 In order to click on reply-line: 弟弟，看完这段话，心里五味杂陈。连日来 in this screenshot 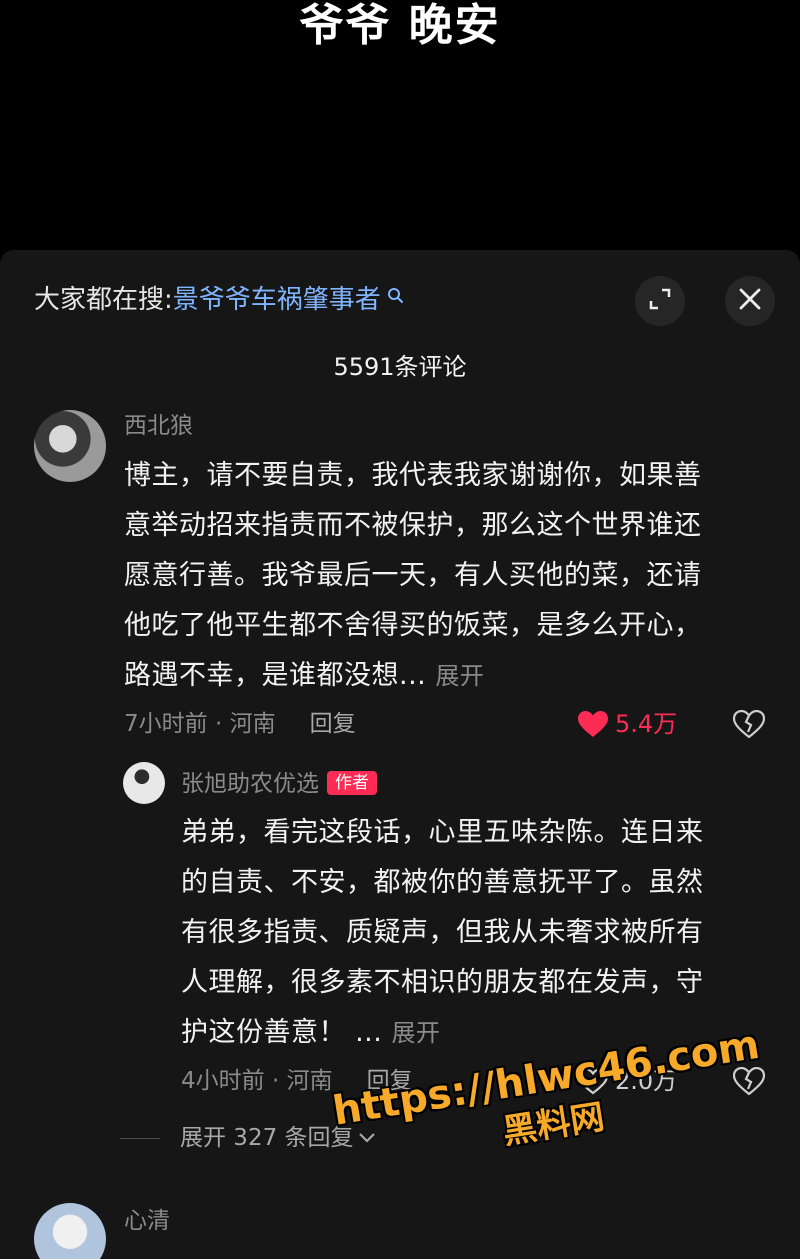, I will do `click(442, 832)`.